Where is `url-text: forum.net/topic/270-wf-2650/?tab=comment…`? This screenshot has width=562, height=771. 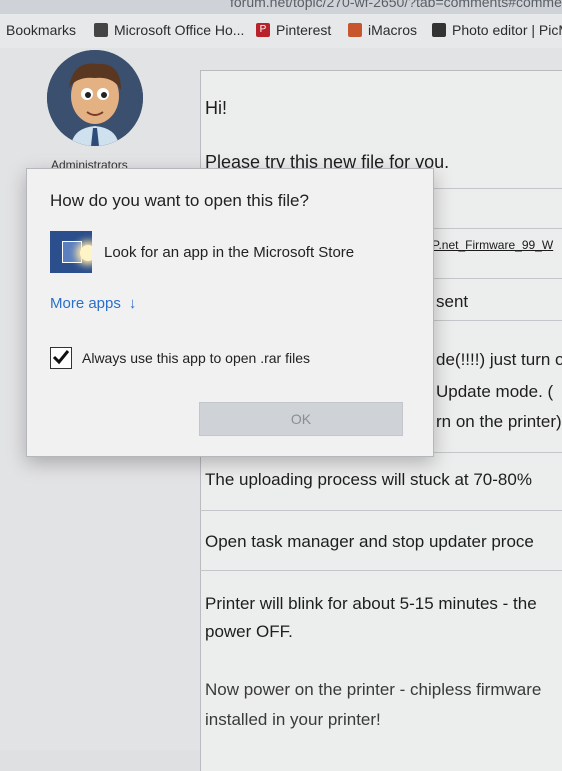 url-text: forum.net/topic/270-wf-2650/?tab=comment… is located at coordinates (396, 5).